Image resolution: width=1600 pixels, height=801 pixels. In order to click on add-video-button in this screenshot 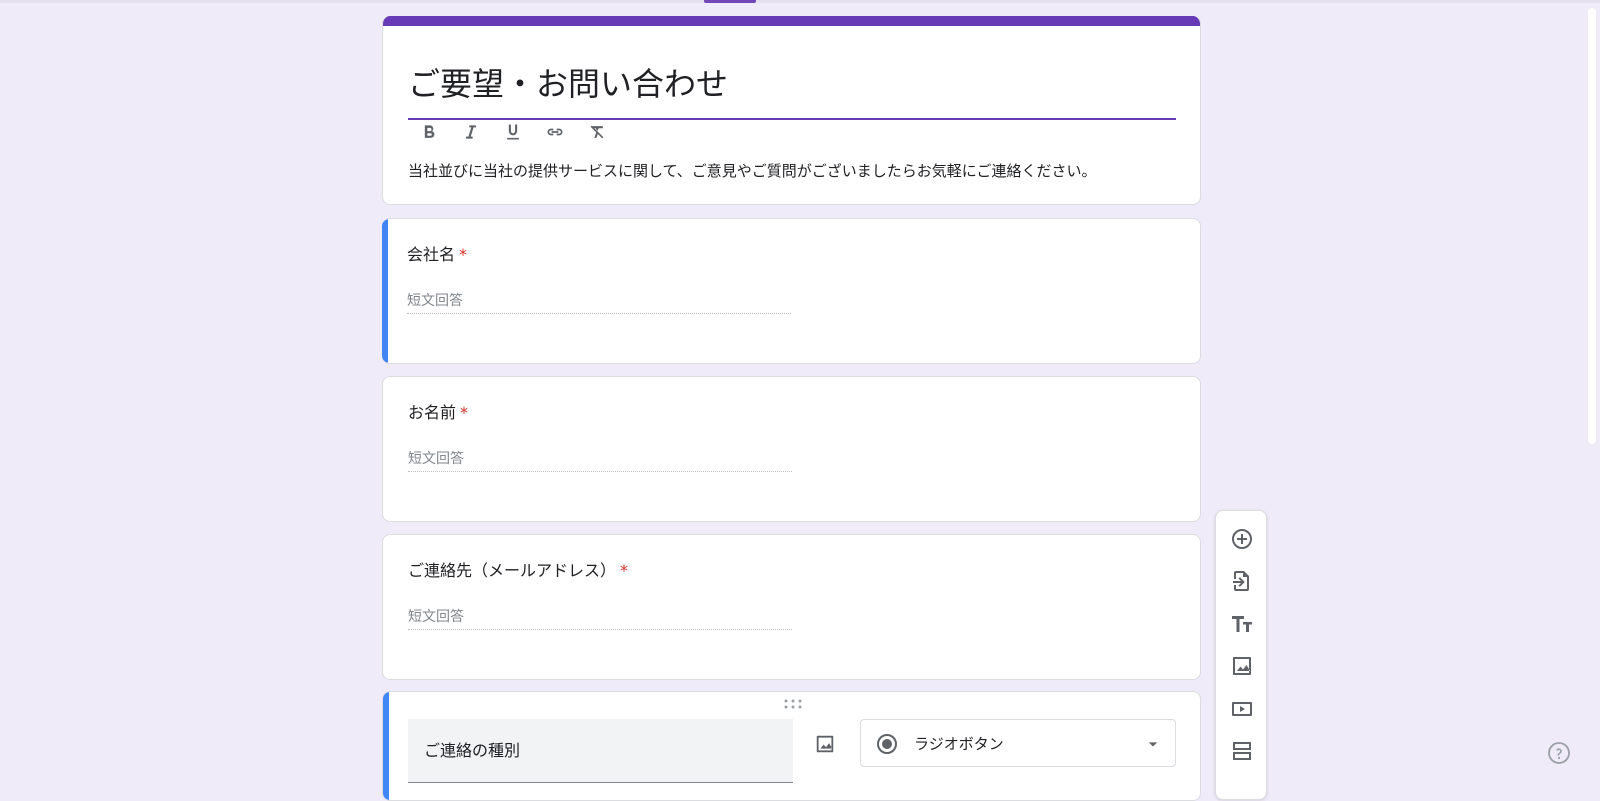, I will do `click(1242, 709)`.